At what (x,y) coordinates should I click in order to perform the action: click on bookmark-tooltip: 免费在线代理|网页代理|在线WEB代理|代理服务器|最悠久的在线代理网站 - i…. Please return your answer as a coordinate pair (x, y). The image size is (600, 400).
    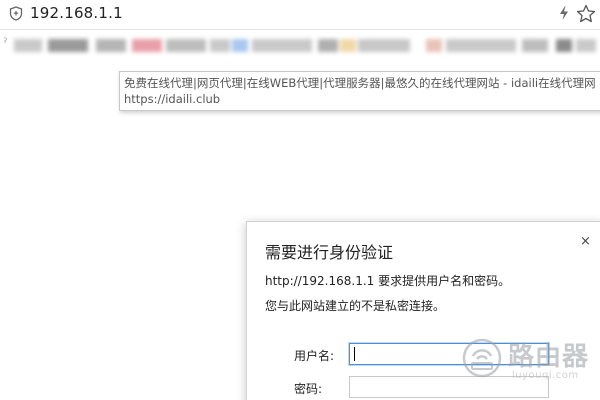
    Looking at the image, I should click on (359, 91).